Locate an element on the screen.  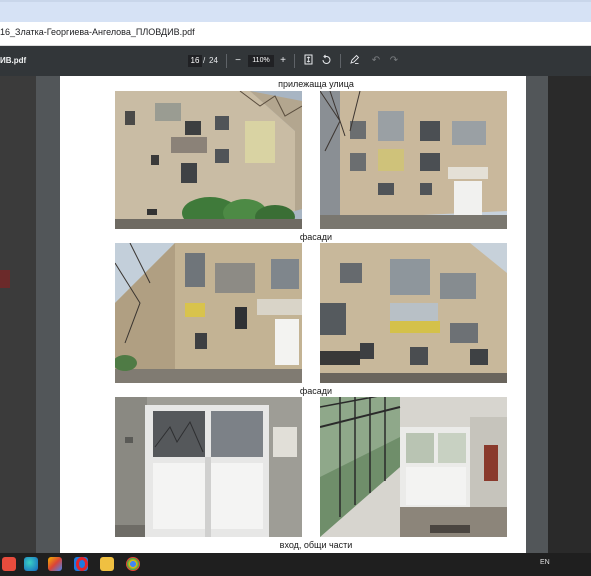
caption-facades-1: фасади is located at coordinates (316, 237).